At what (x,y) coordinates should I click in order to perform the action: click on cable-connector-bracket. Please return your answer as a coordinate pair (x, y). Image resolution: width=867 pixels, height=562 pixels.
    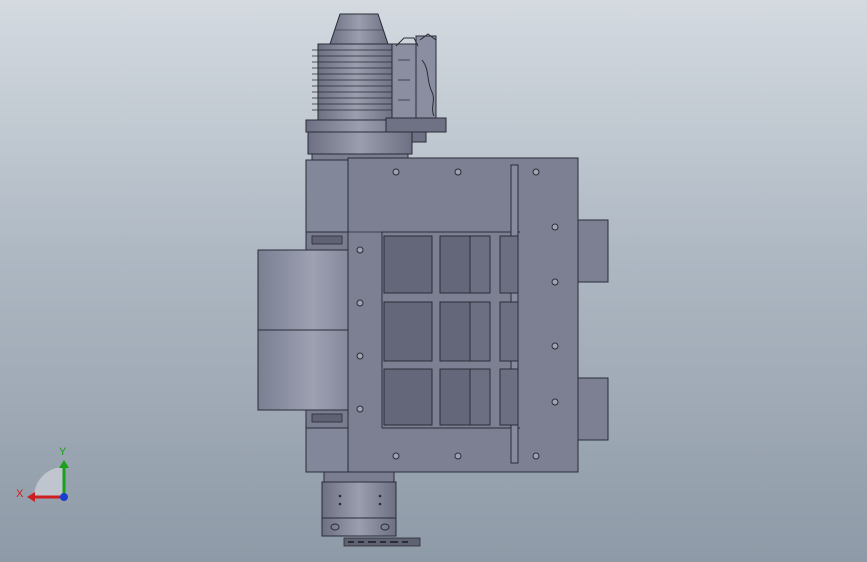
    Looking at the image, I should click on (416, 88).